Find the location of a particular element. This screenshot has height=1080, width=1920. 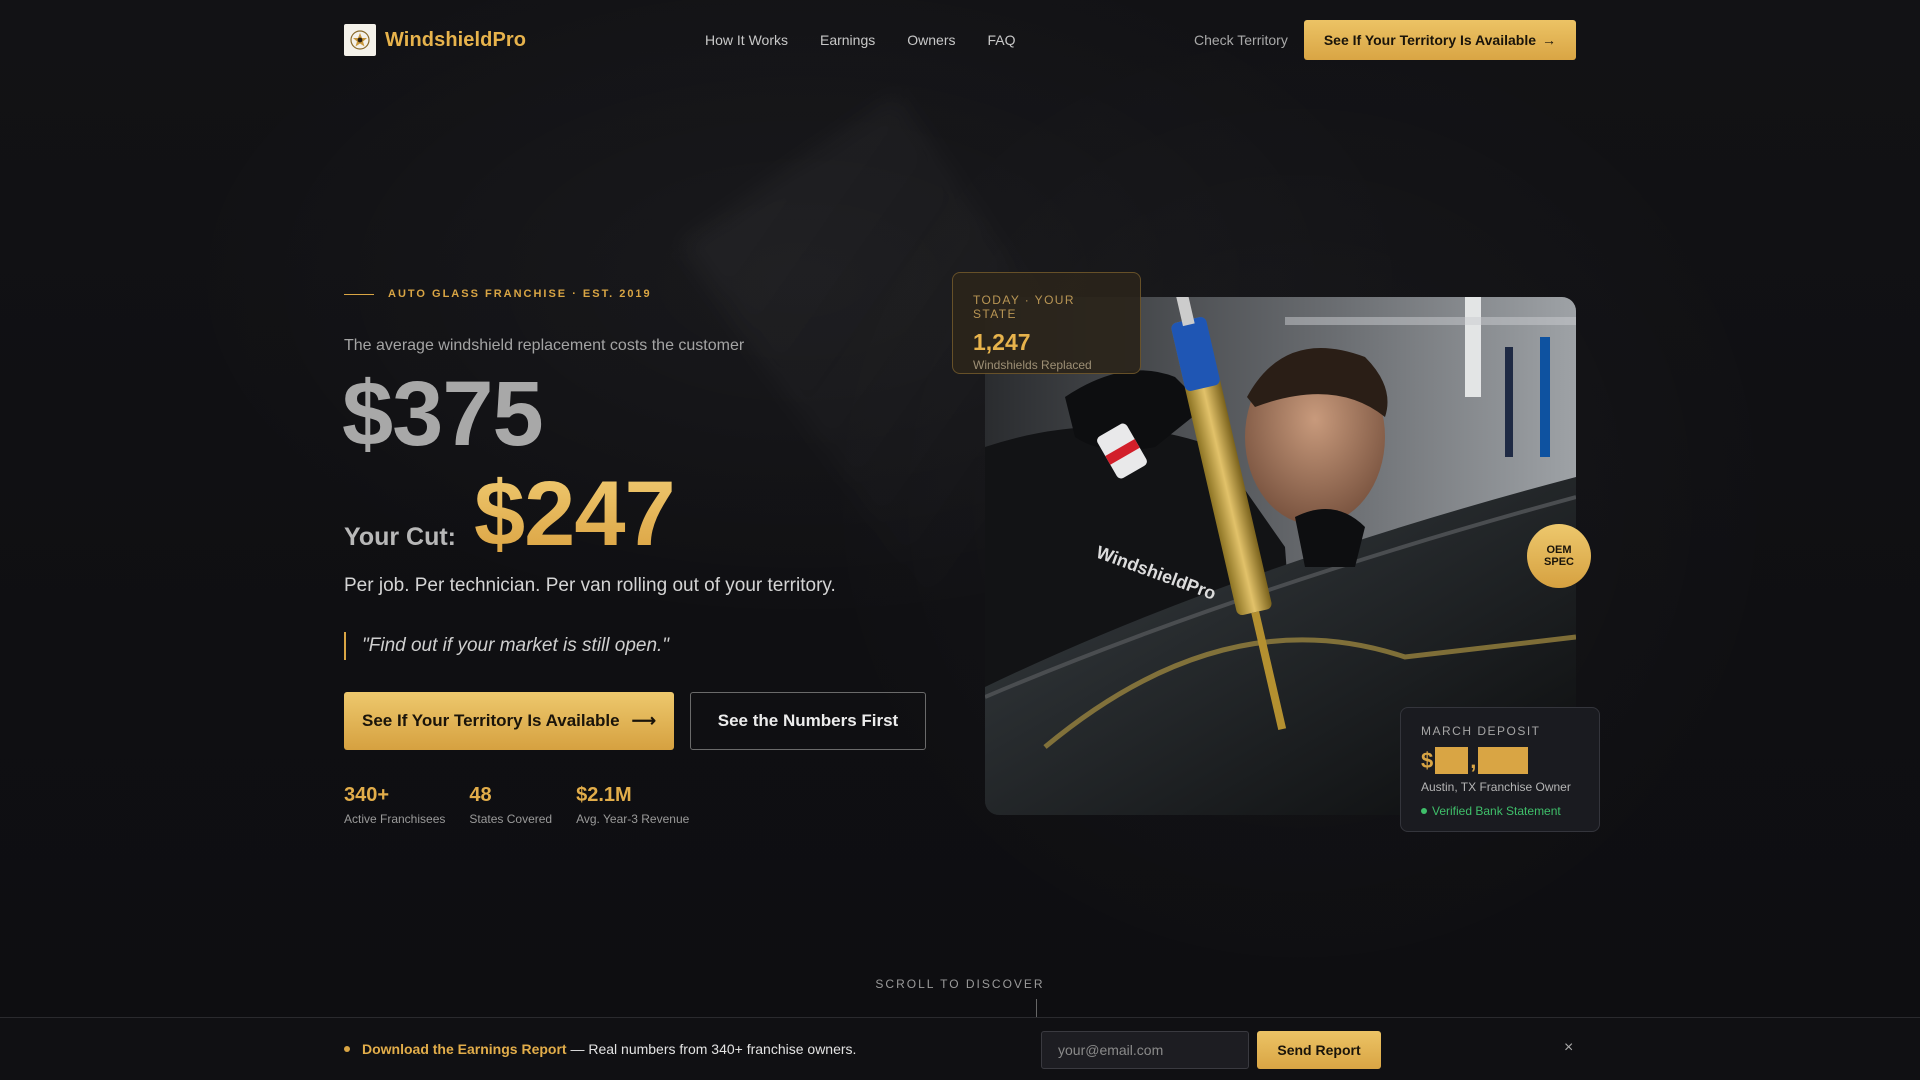

brand-logo: WindshieldPro is located at coordinates (435, 40).